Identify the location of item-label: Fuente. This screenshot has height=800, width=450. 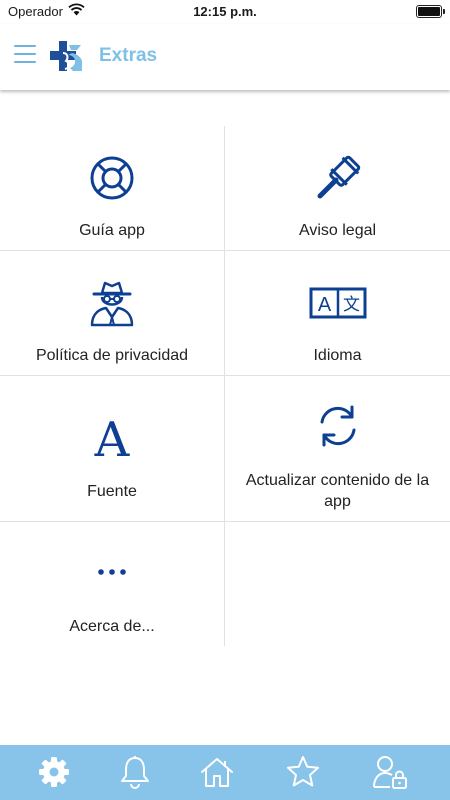
(112, 491).